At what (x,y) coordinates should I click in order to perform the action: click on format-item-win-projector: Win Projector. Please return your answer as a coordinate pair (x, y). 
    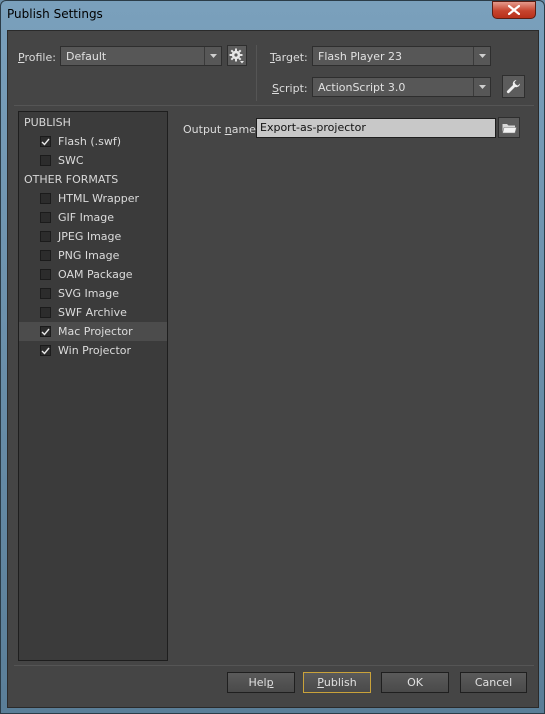
    Looking at the image, I should click on (93, 350).